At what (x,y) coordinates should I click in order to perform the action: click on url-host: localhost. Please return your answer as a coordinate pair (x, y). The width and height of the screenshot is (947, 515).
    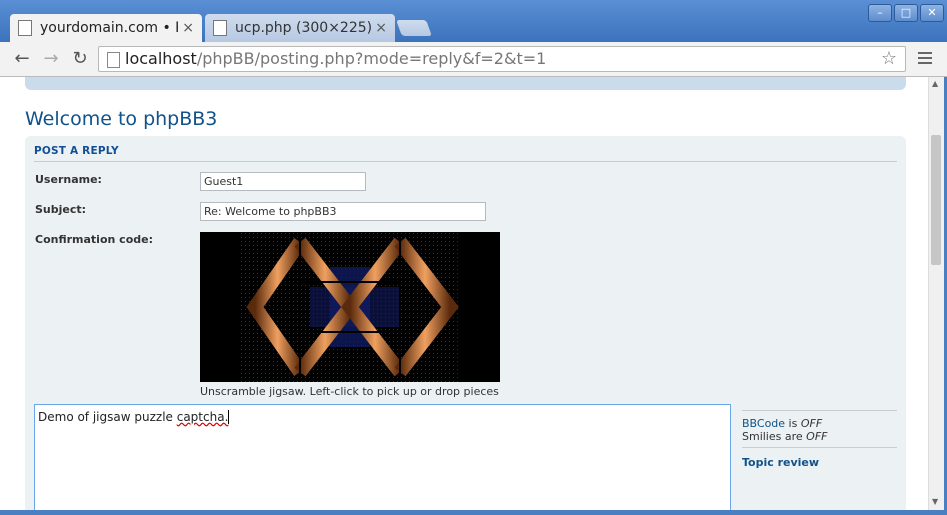
    Looking at the image, I should click on (161, 58).